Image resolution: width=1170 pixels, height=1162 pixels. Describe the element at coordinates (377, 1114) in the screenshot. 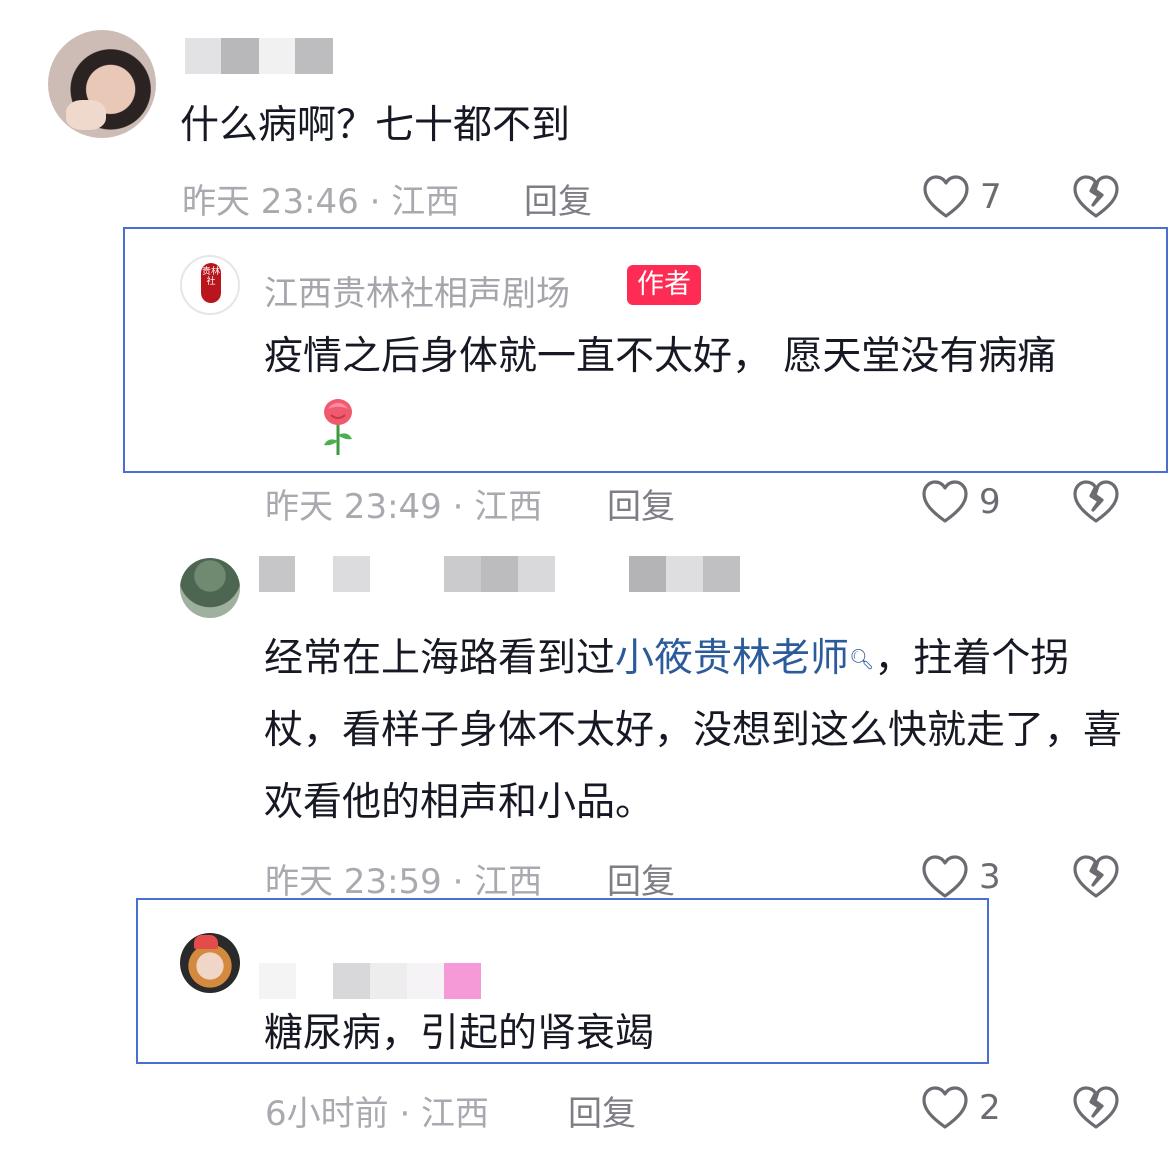

I see `comment-meta: 6小时前 · 江西` at that location.